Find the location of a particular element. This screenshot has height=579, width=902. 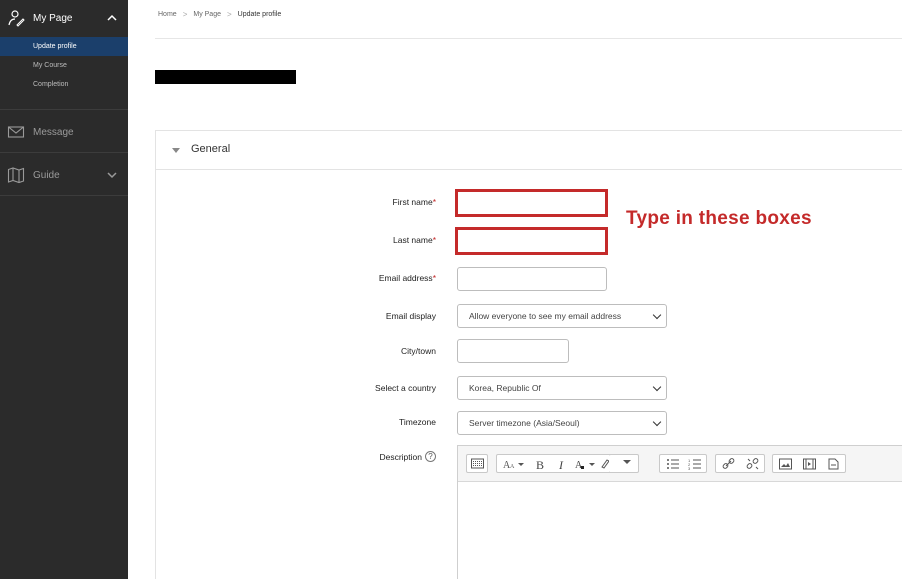

nav-guide-label: Guide is located at coordinates (46, 175).